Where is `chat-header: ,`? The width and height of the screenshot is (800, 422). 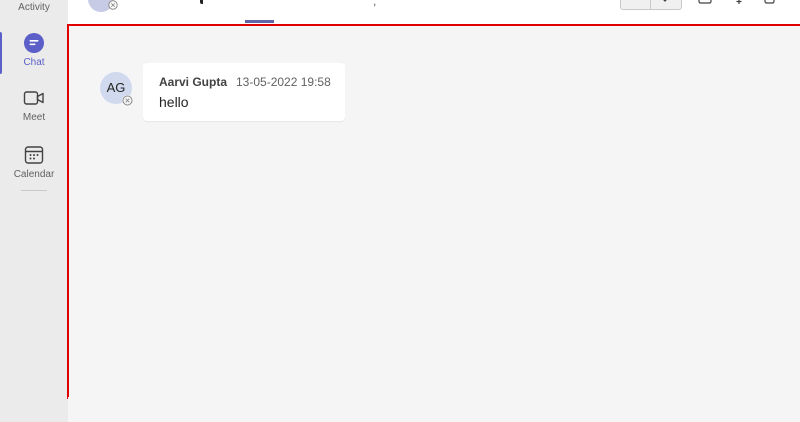 chat-header: , is located at coordinates (434, 12).